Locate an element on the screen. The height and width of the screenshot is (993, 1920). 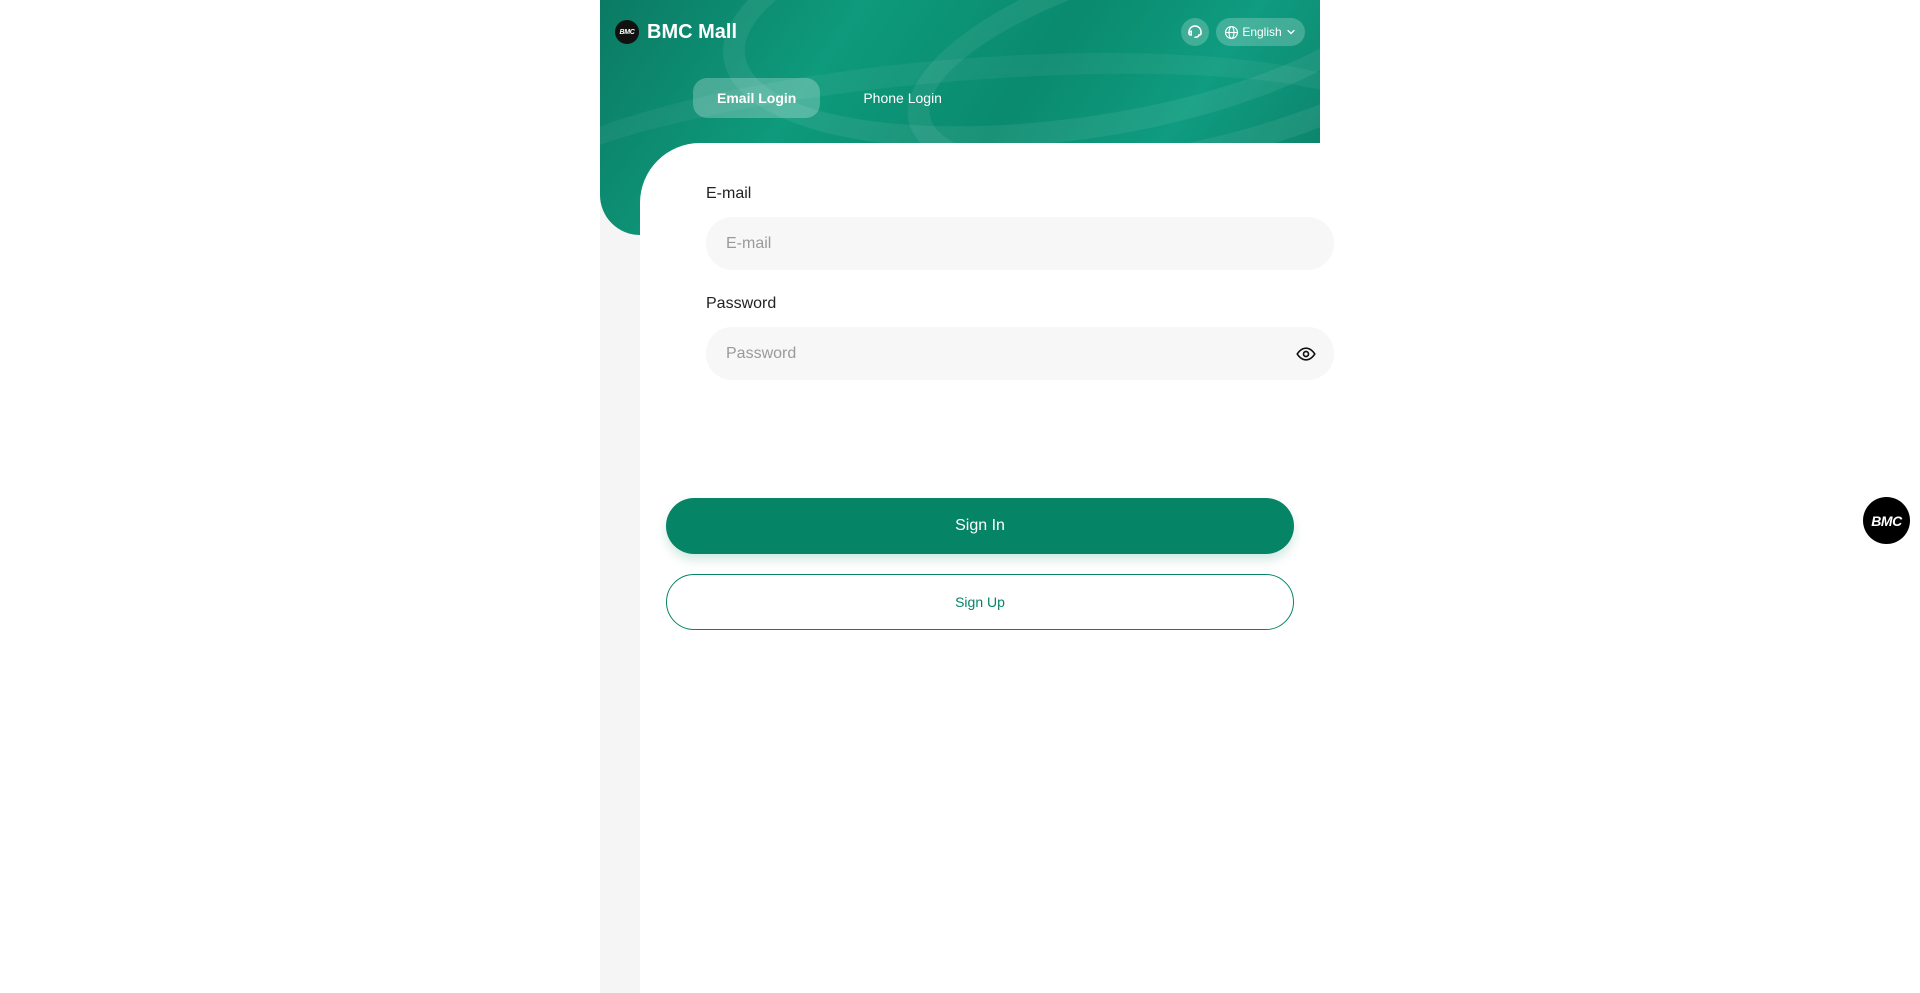
email-field is located at coordinates (1020, 243).